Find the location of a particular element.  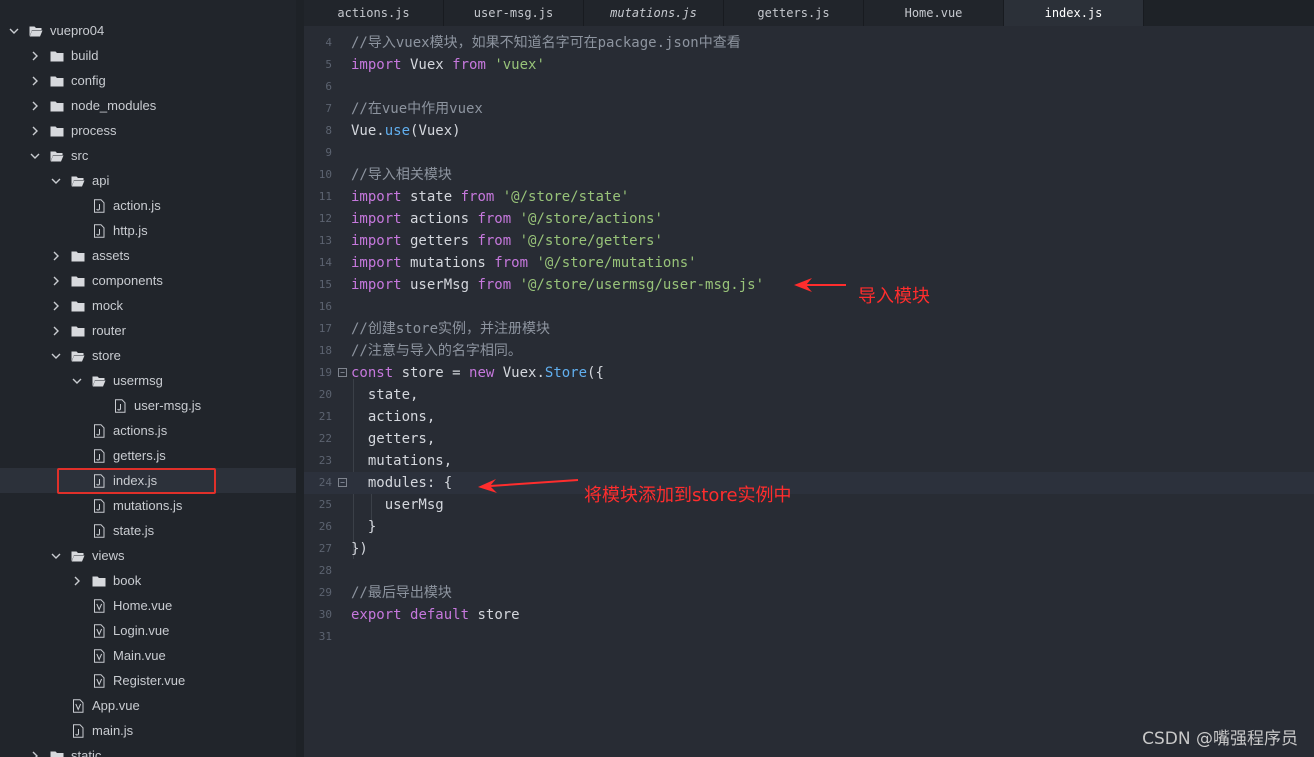

tree-item-action-js: action.js is located at coordinates (148, 205).